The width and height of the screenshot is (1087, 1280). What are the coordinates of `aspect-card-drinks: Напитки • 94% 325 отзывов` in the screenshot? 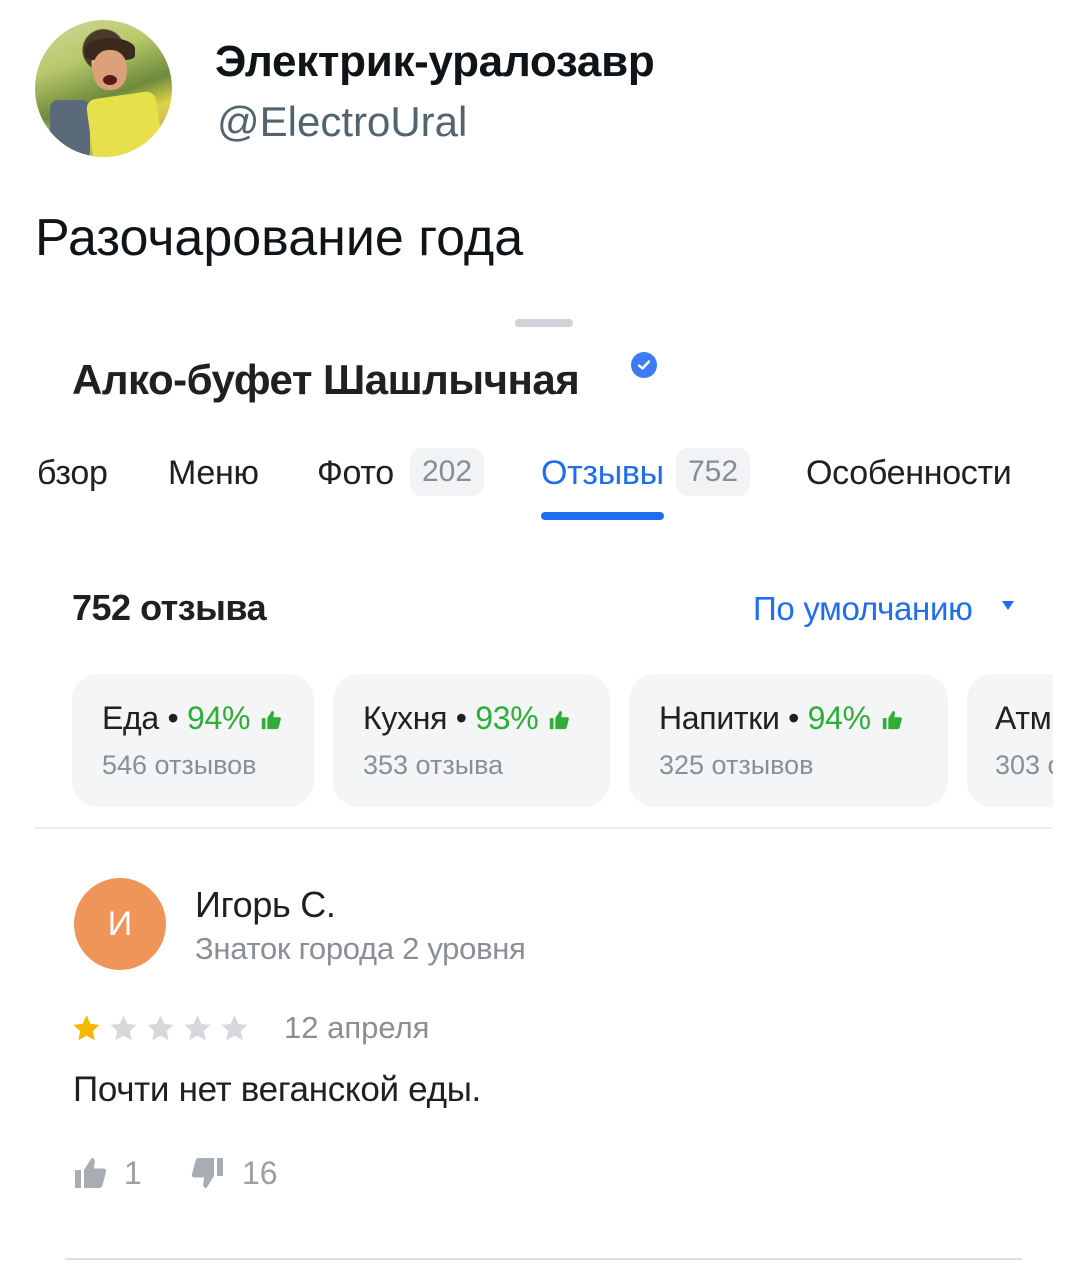 It's located at (788, 740).